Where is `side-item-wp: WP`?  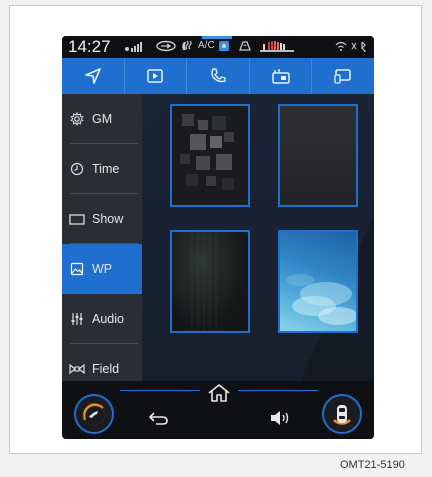 side-item-wp: WP is located at coordinates (102, 269).